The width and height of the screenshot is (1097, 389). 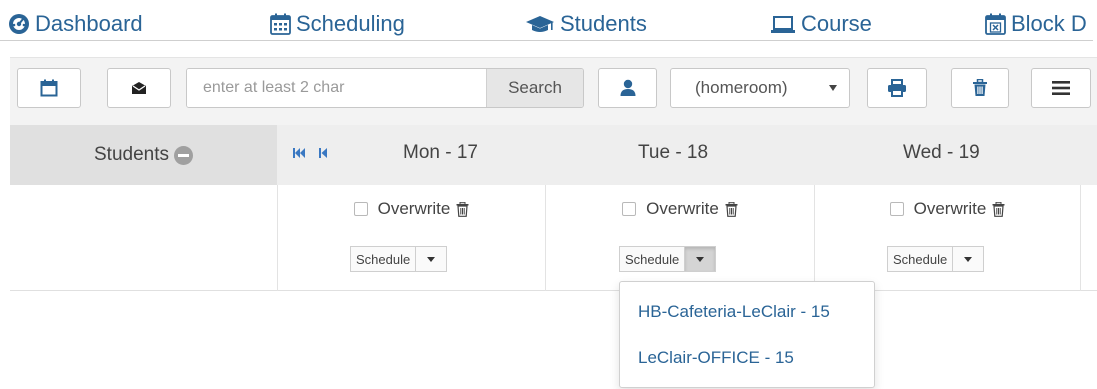 What do you see at coordinates (89, 23) in the screenshot?
I see `nav-dashboard-label: Dashboard` at bounding box center [89, 23].